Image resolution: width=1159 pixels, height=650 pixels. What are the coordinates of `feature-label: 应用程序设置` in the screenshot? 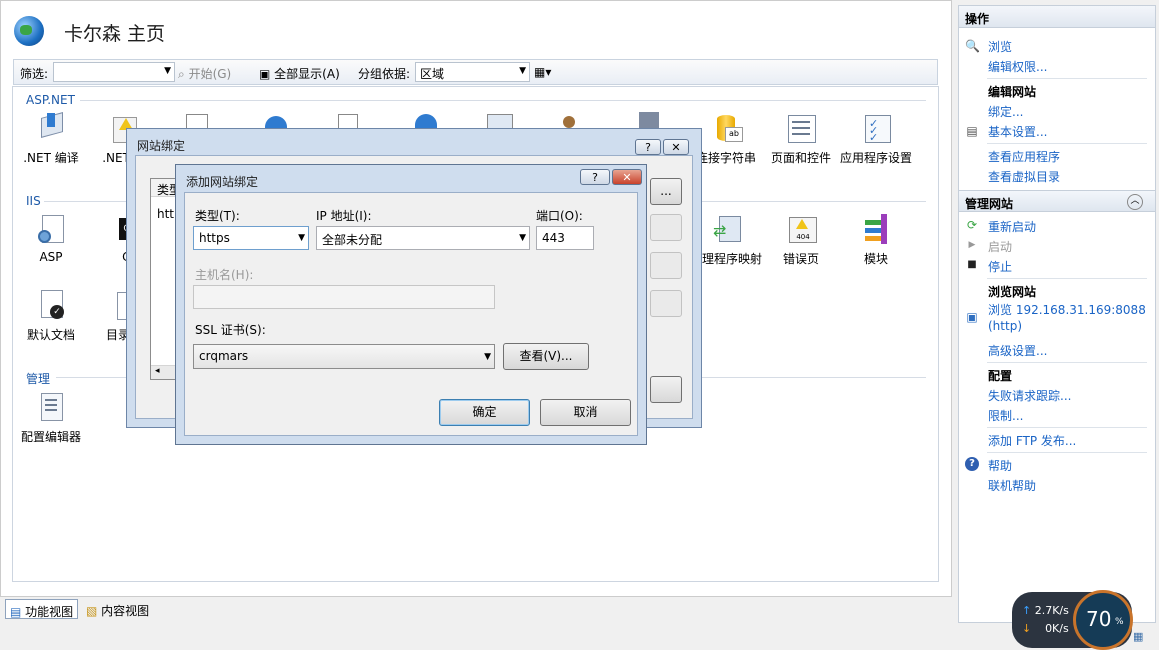 It's located at (875, 158).